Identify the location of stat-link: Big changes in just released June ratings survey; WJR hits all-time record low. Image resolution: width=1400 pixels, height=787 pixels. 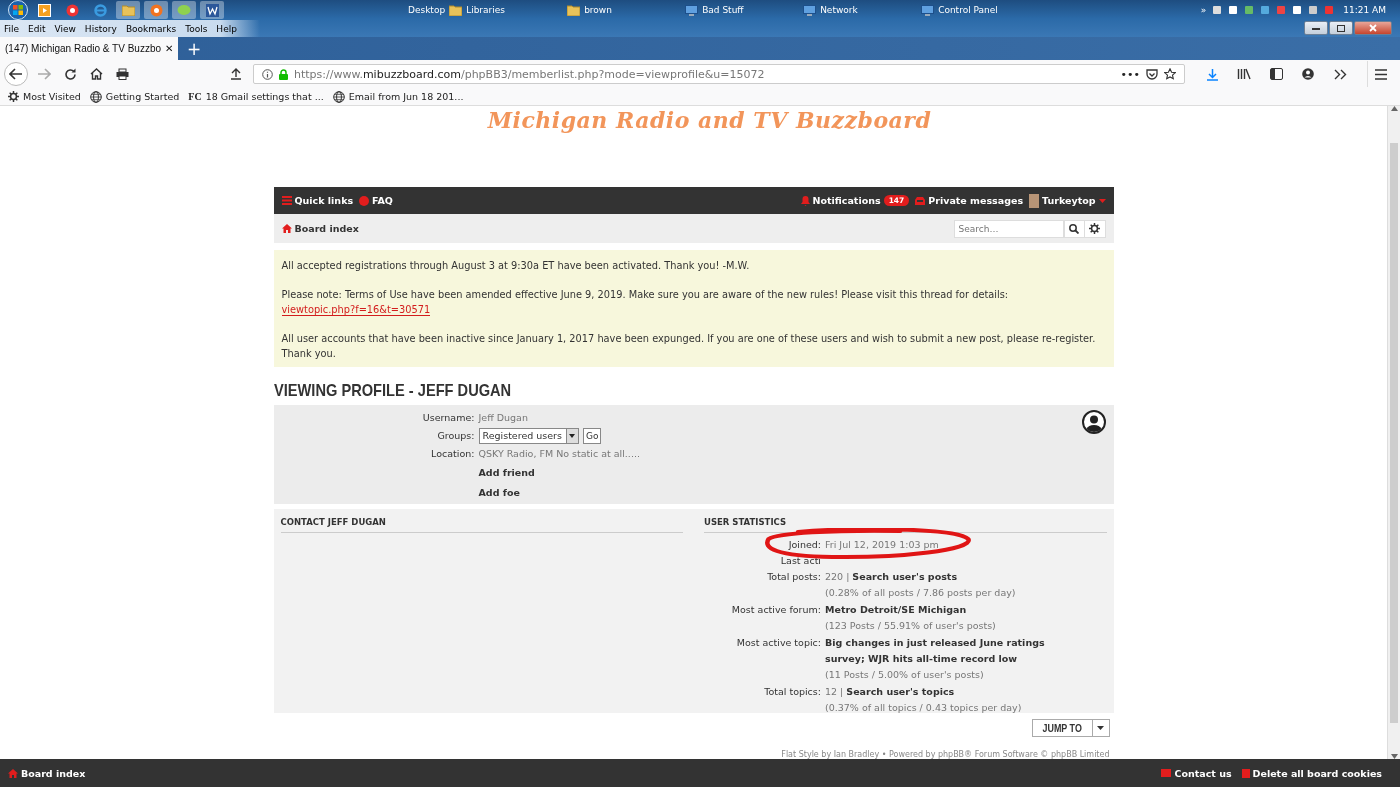
(951, 651).